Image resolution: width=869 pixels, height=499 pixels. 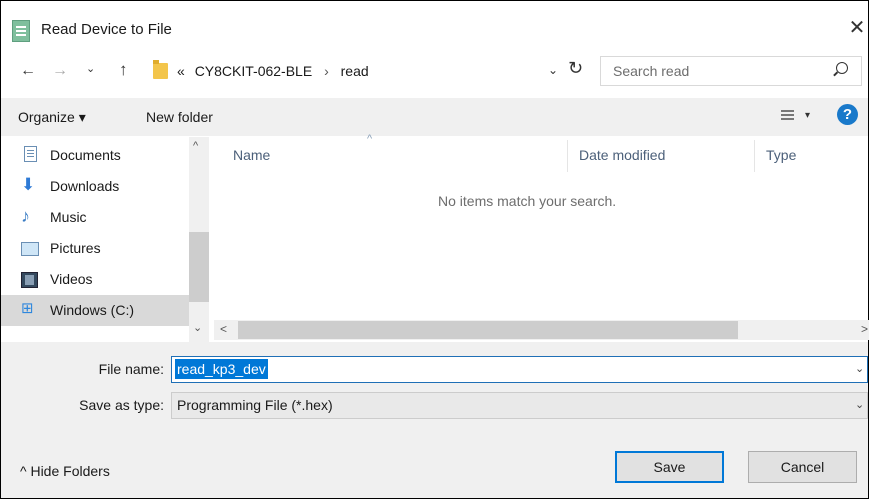 What do you see at coordinates (28, 184) in the screenshot?
I see `downloads-icon: ⬇` at bounding box center [28, 184].